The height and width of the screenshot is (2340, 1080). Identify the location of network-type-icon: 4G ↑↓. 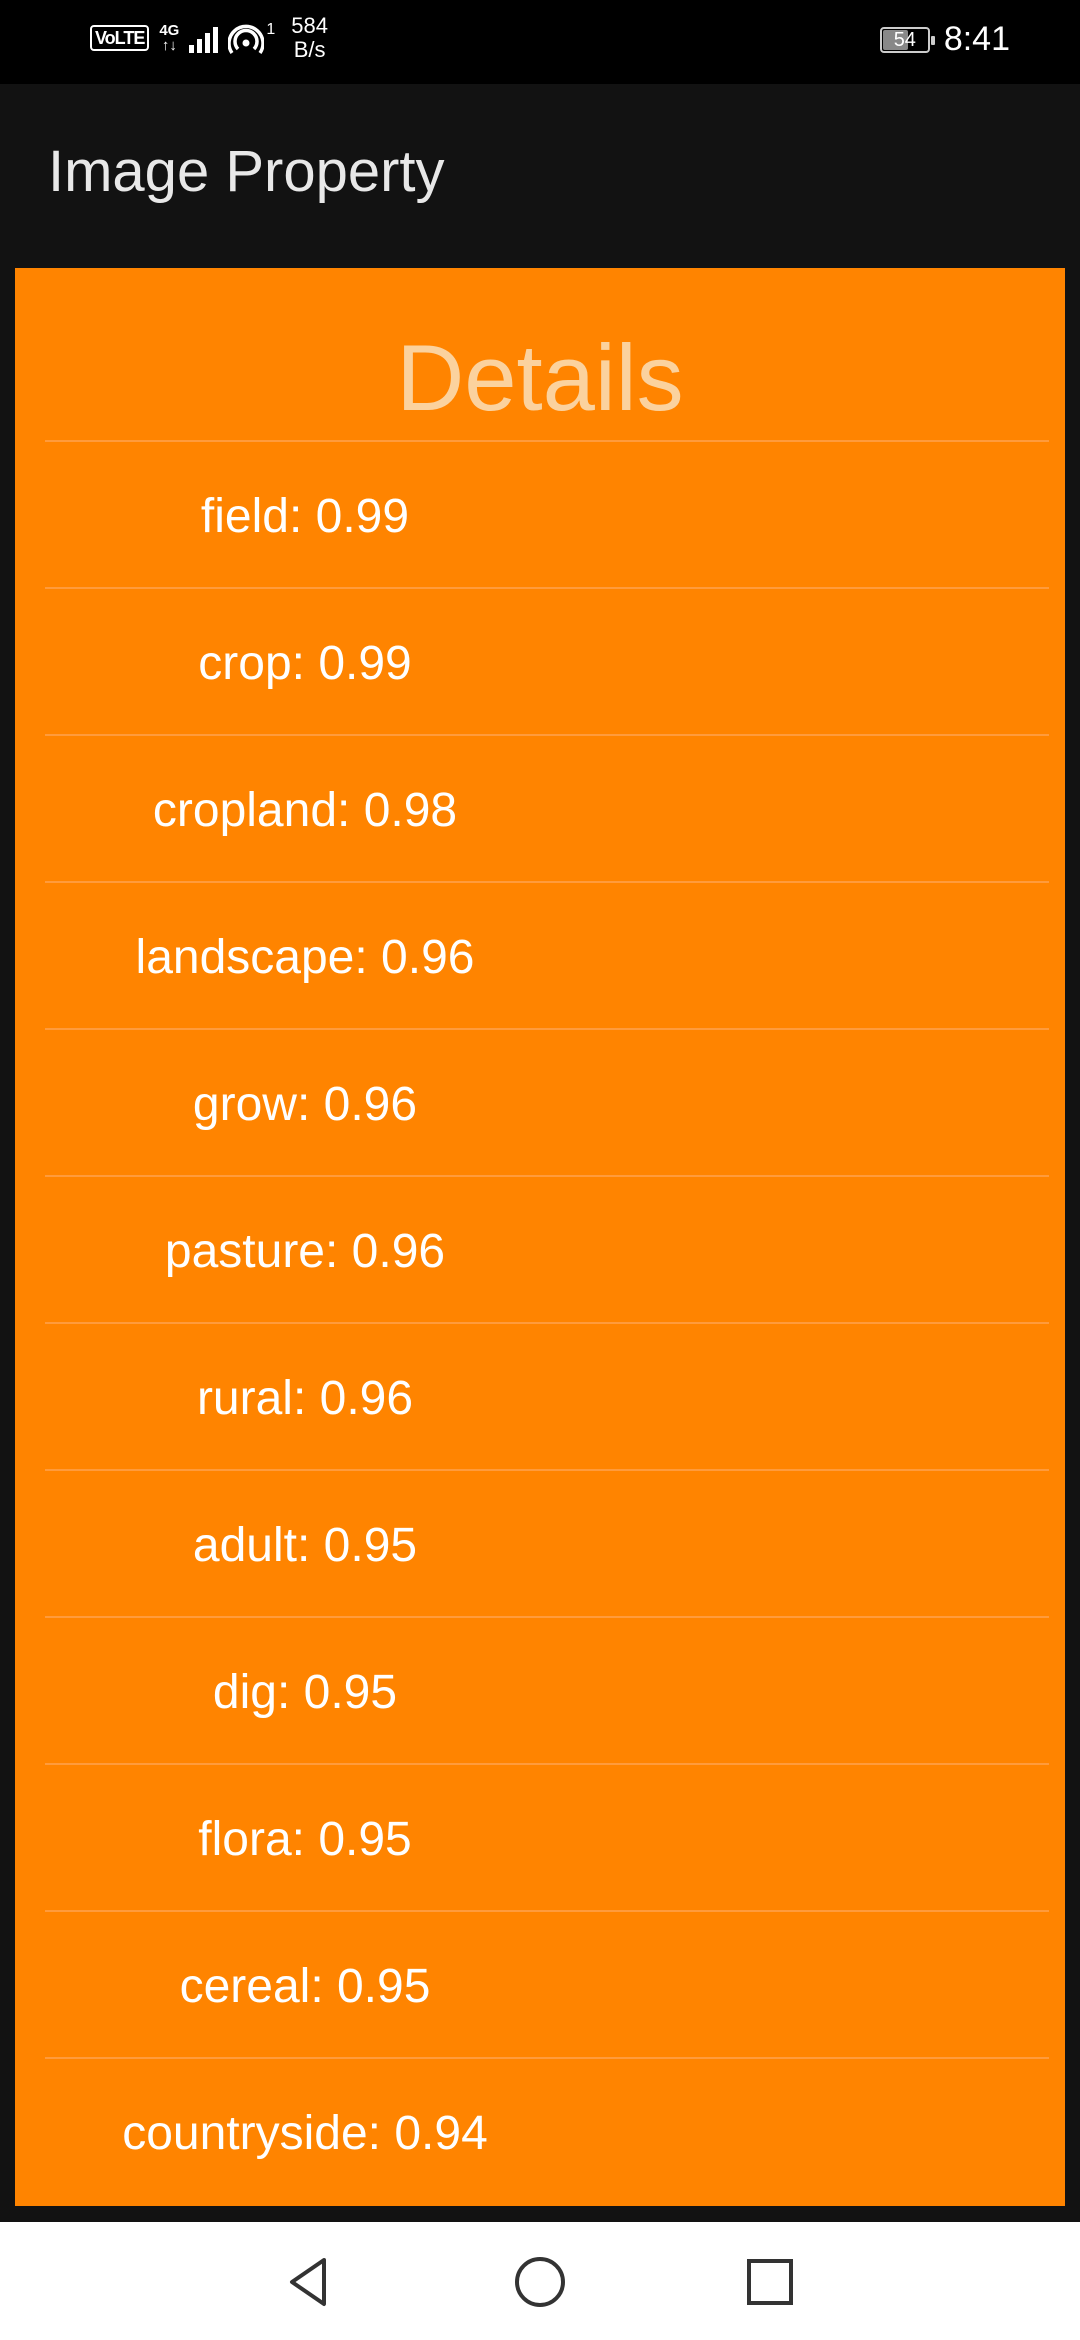
(169, 38).